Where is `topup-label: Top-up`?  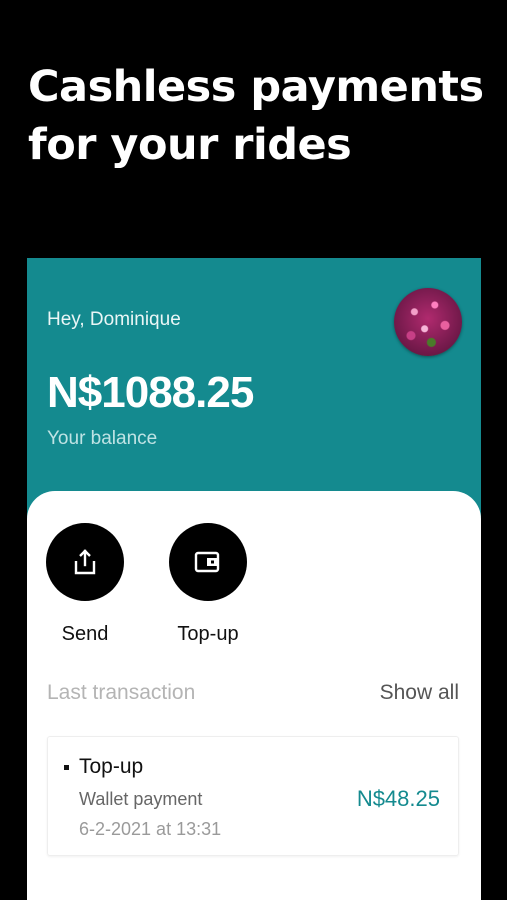 topup-label: Top-up is located at coordinates (208, 634).